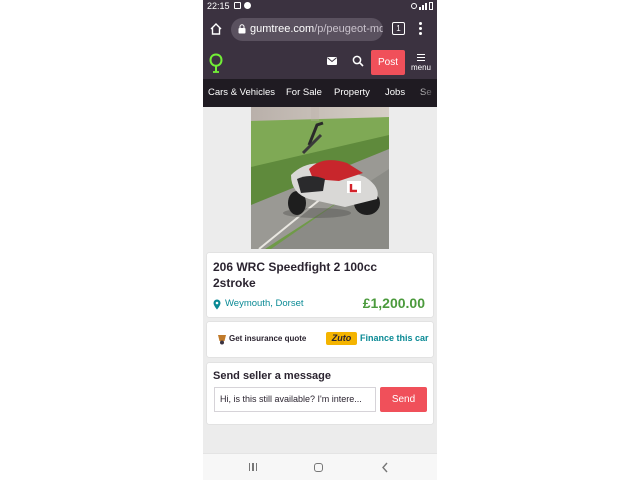 This screenshot has width=640, height=480. What do you see at coordinates (237, 5) in the screenshot?
I see `gallery-notification-icon` at bounding box center [237, 5].